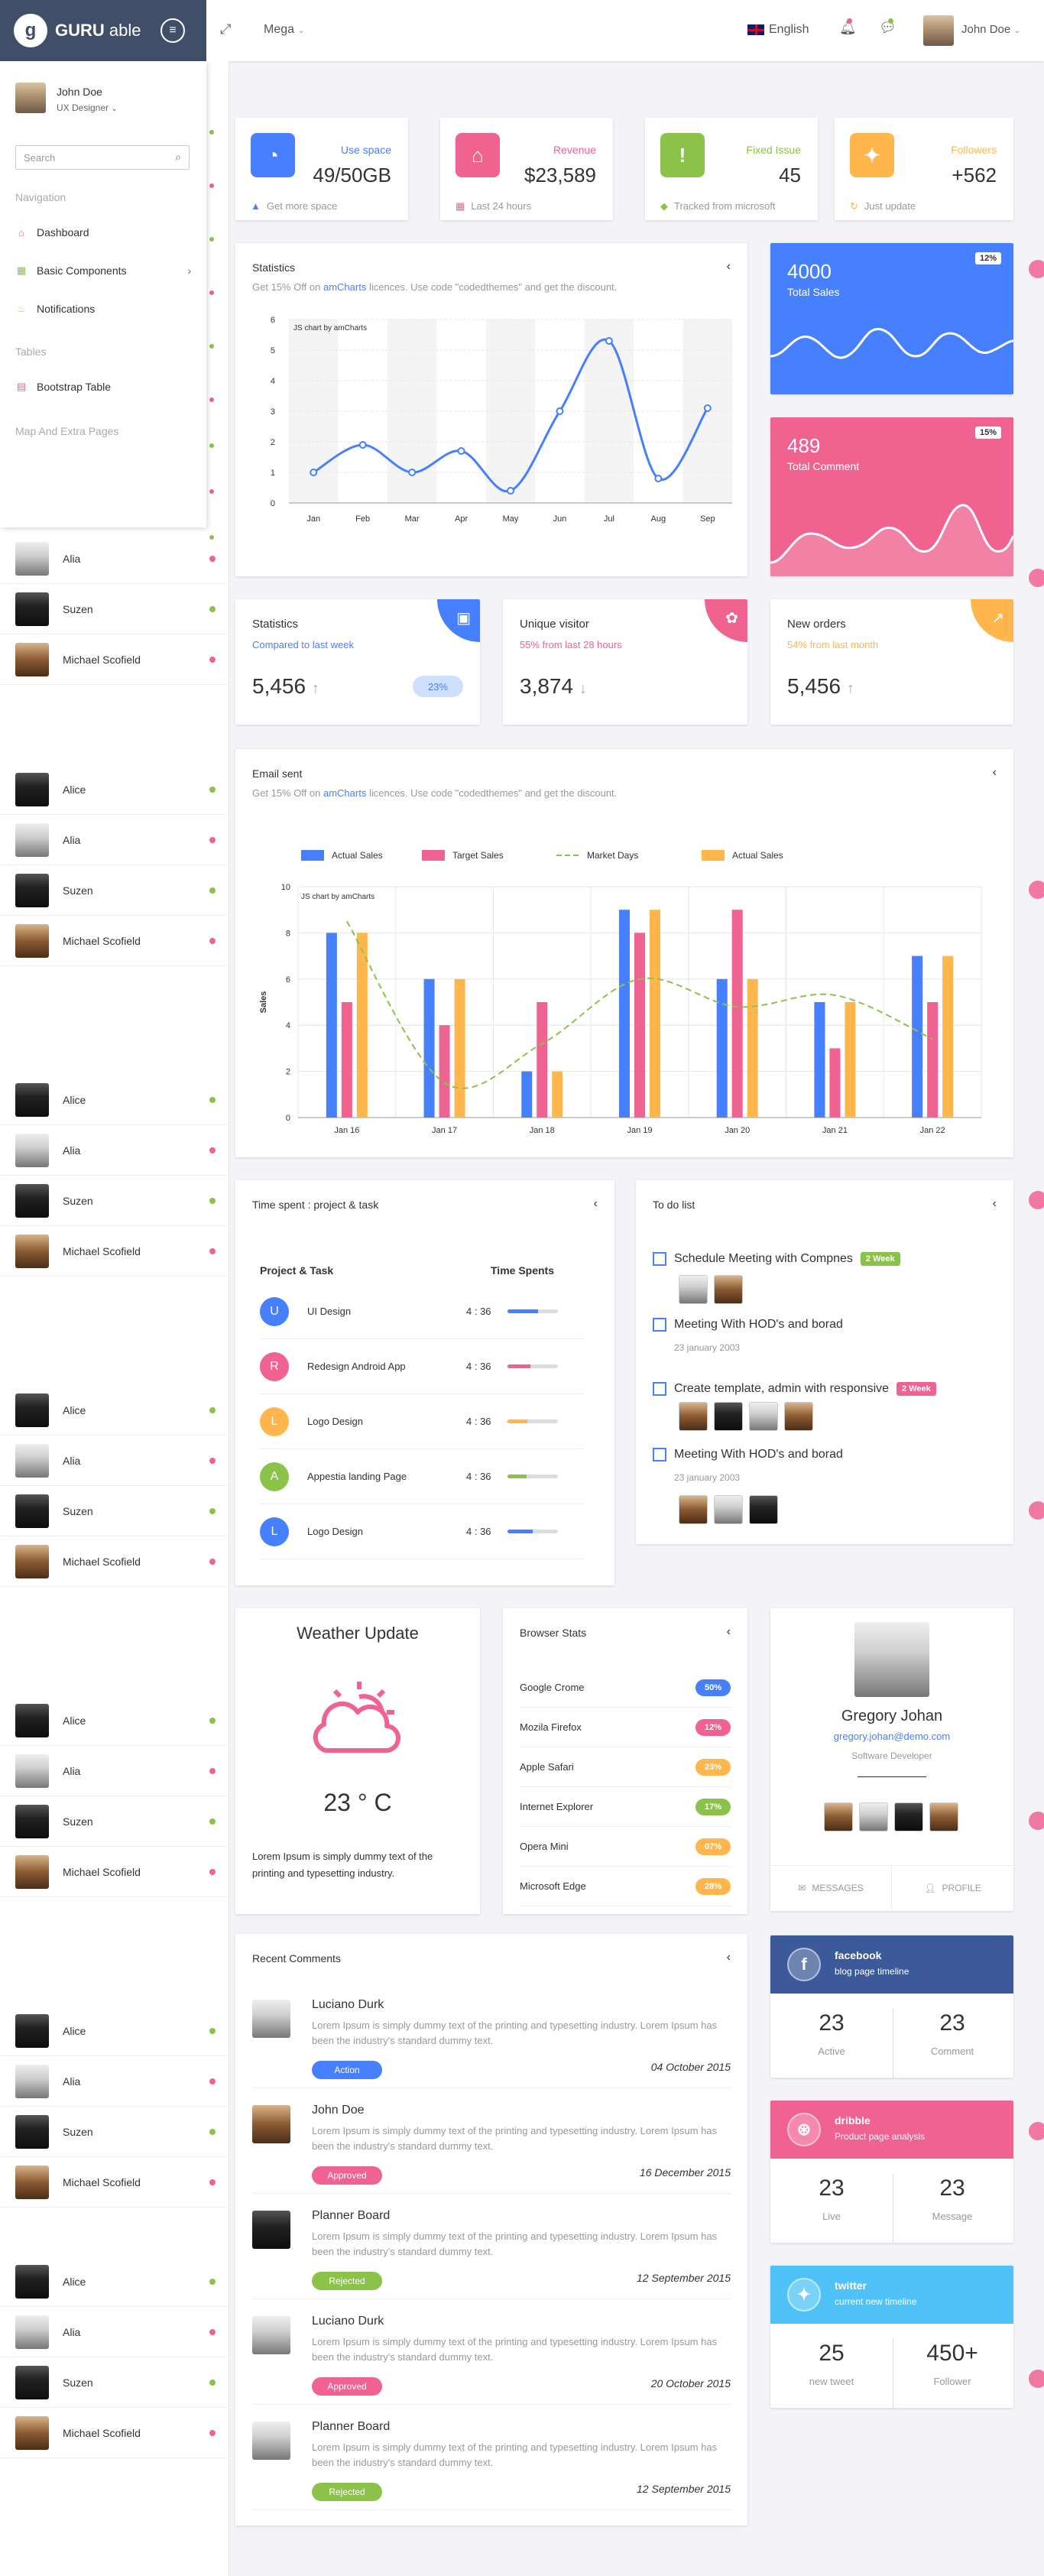  What do you see at coordinates (225, 29) in the screenshot?
I see `fullscreen-icon: ⤢` at bounding box center [225, 29].